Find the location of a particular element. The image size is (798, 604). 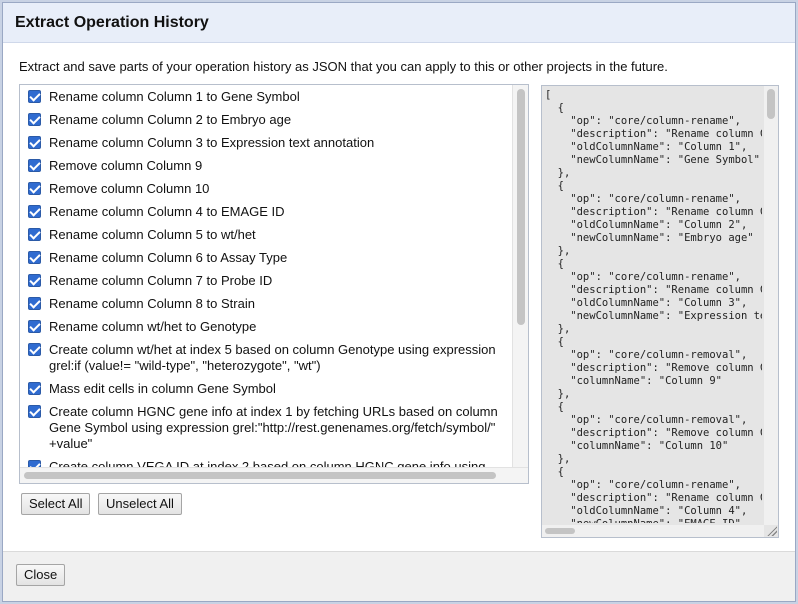

operations-vertical-scrollbar is located at coordinates (520, 276).